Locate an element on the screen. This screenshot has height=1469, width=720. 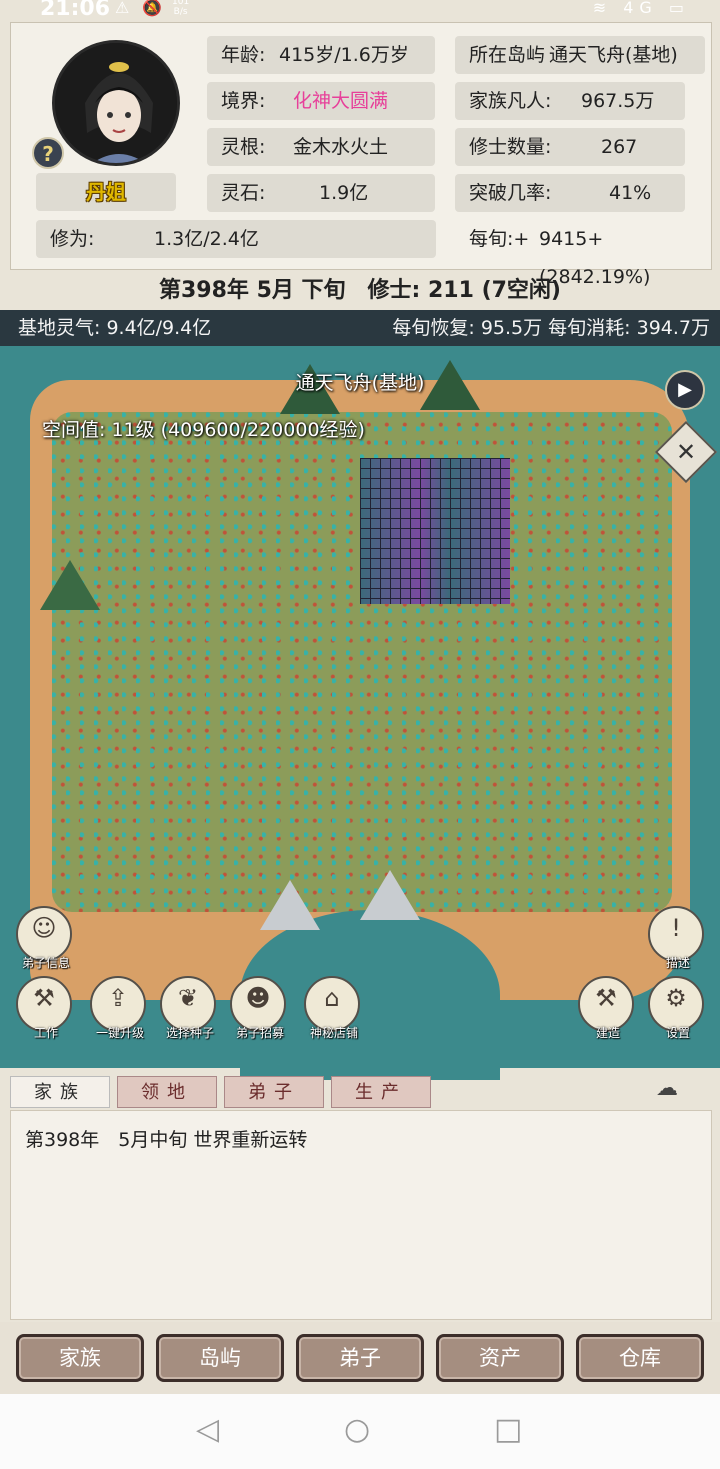
per-period-stat: 每旬:+ 9415+(2842.19%) is located at coordinates (560, 258).